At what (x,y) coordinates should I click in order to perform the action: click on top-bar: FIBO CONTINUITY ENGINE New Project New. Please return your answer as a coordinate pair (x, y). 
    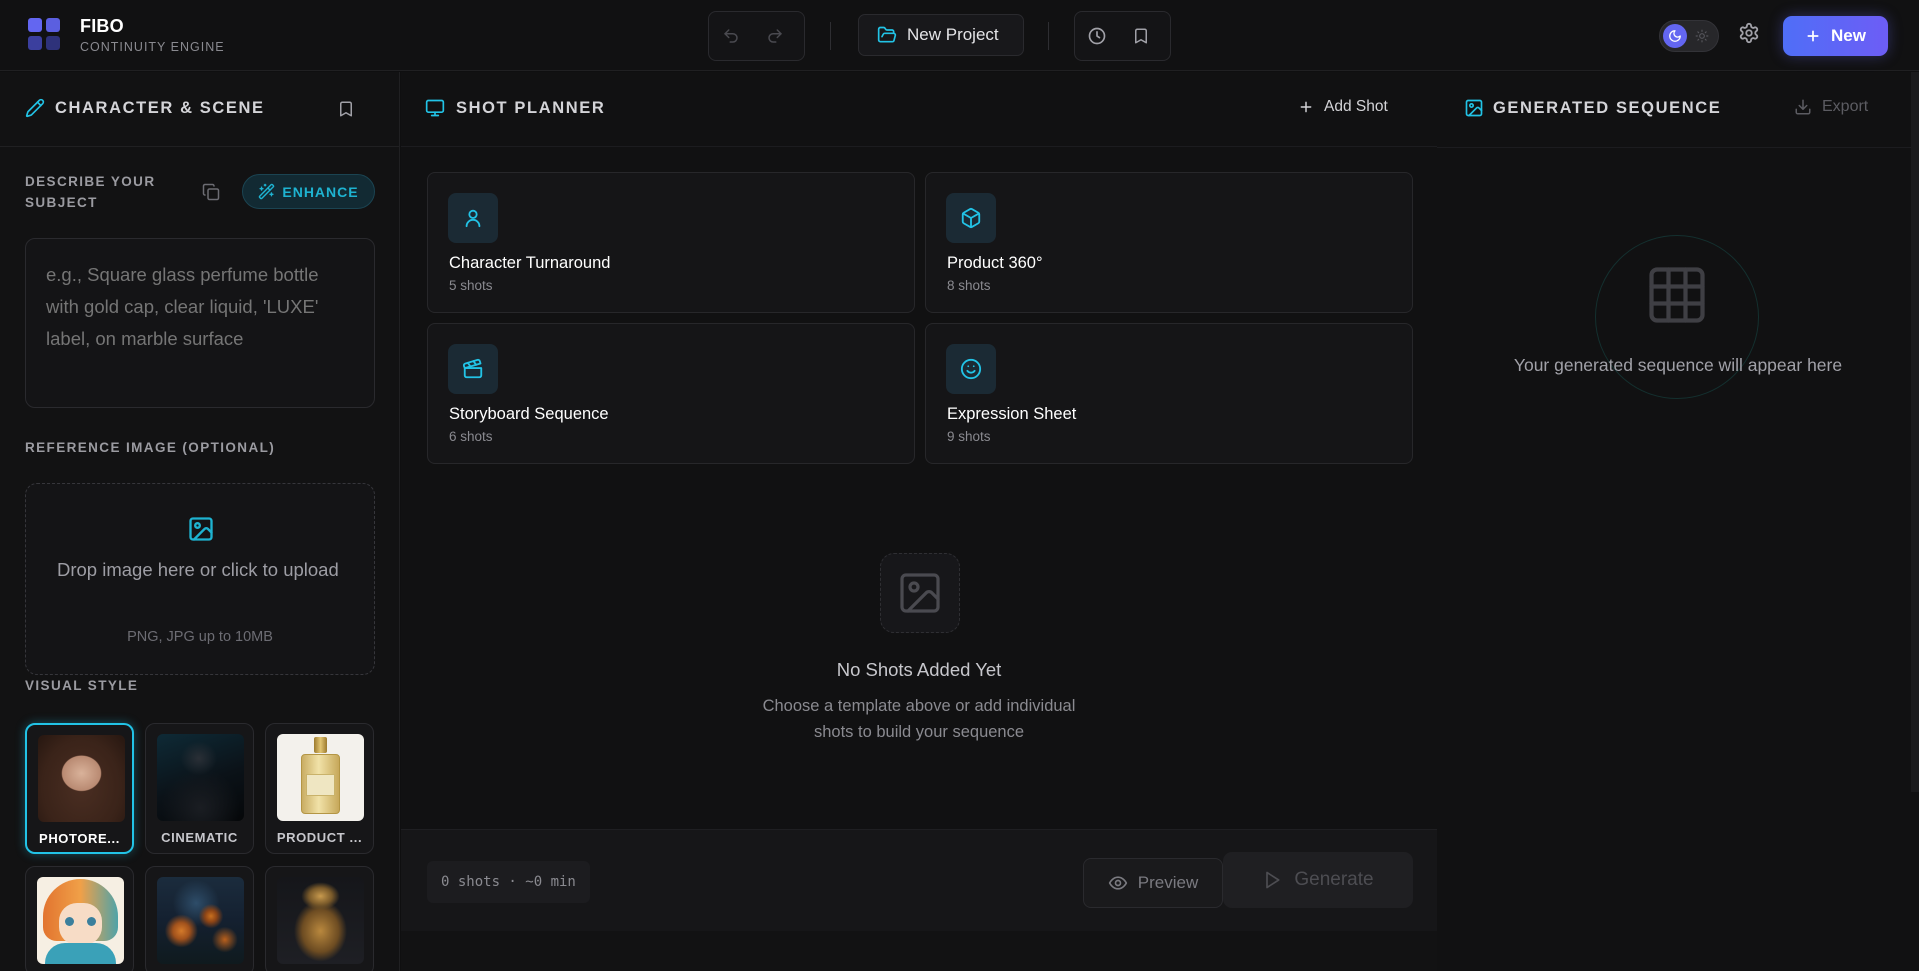
    Looking at the image, I should click on (959, 35).